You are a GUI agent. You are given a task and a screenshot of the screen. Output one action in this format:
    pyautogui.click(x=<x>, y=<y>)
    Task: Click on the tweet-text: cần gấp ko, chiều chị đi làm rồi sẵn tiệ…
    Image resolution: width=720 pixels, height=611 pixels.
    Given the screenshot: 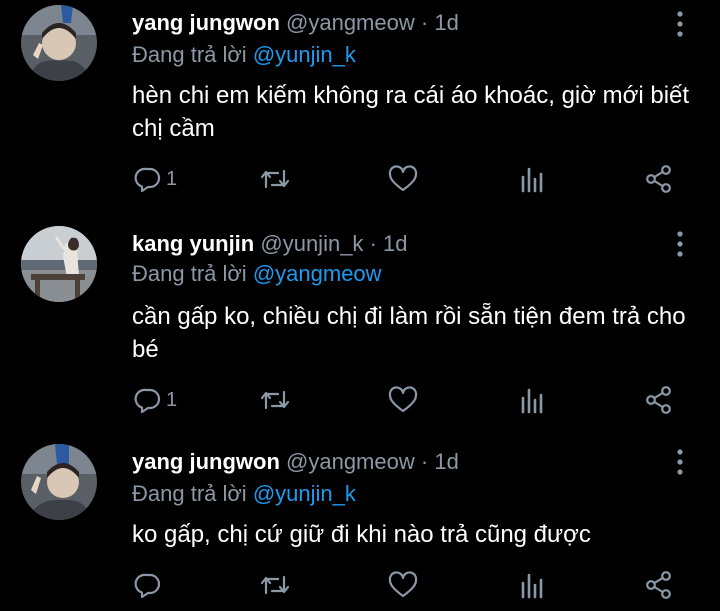 What is the action you would take?
    pyautogui.click(x=409, y=333)
    